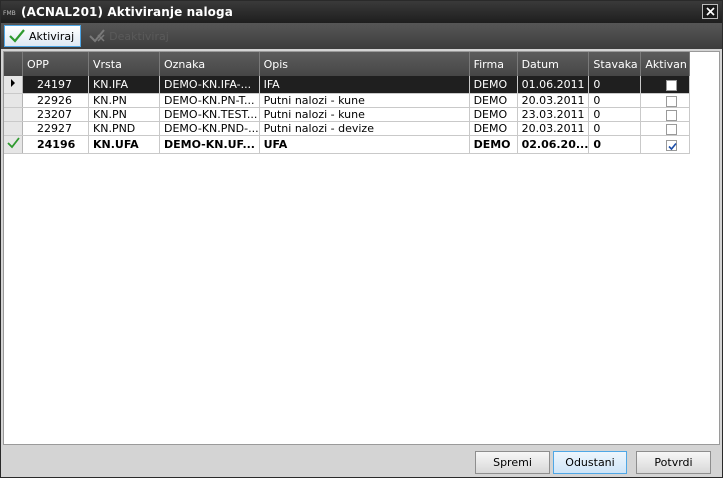 The height and width of the screenshot is (478, 723). I want to click on cell-opp: 22926, so click(55, 100).